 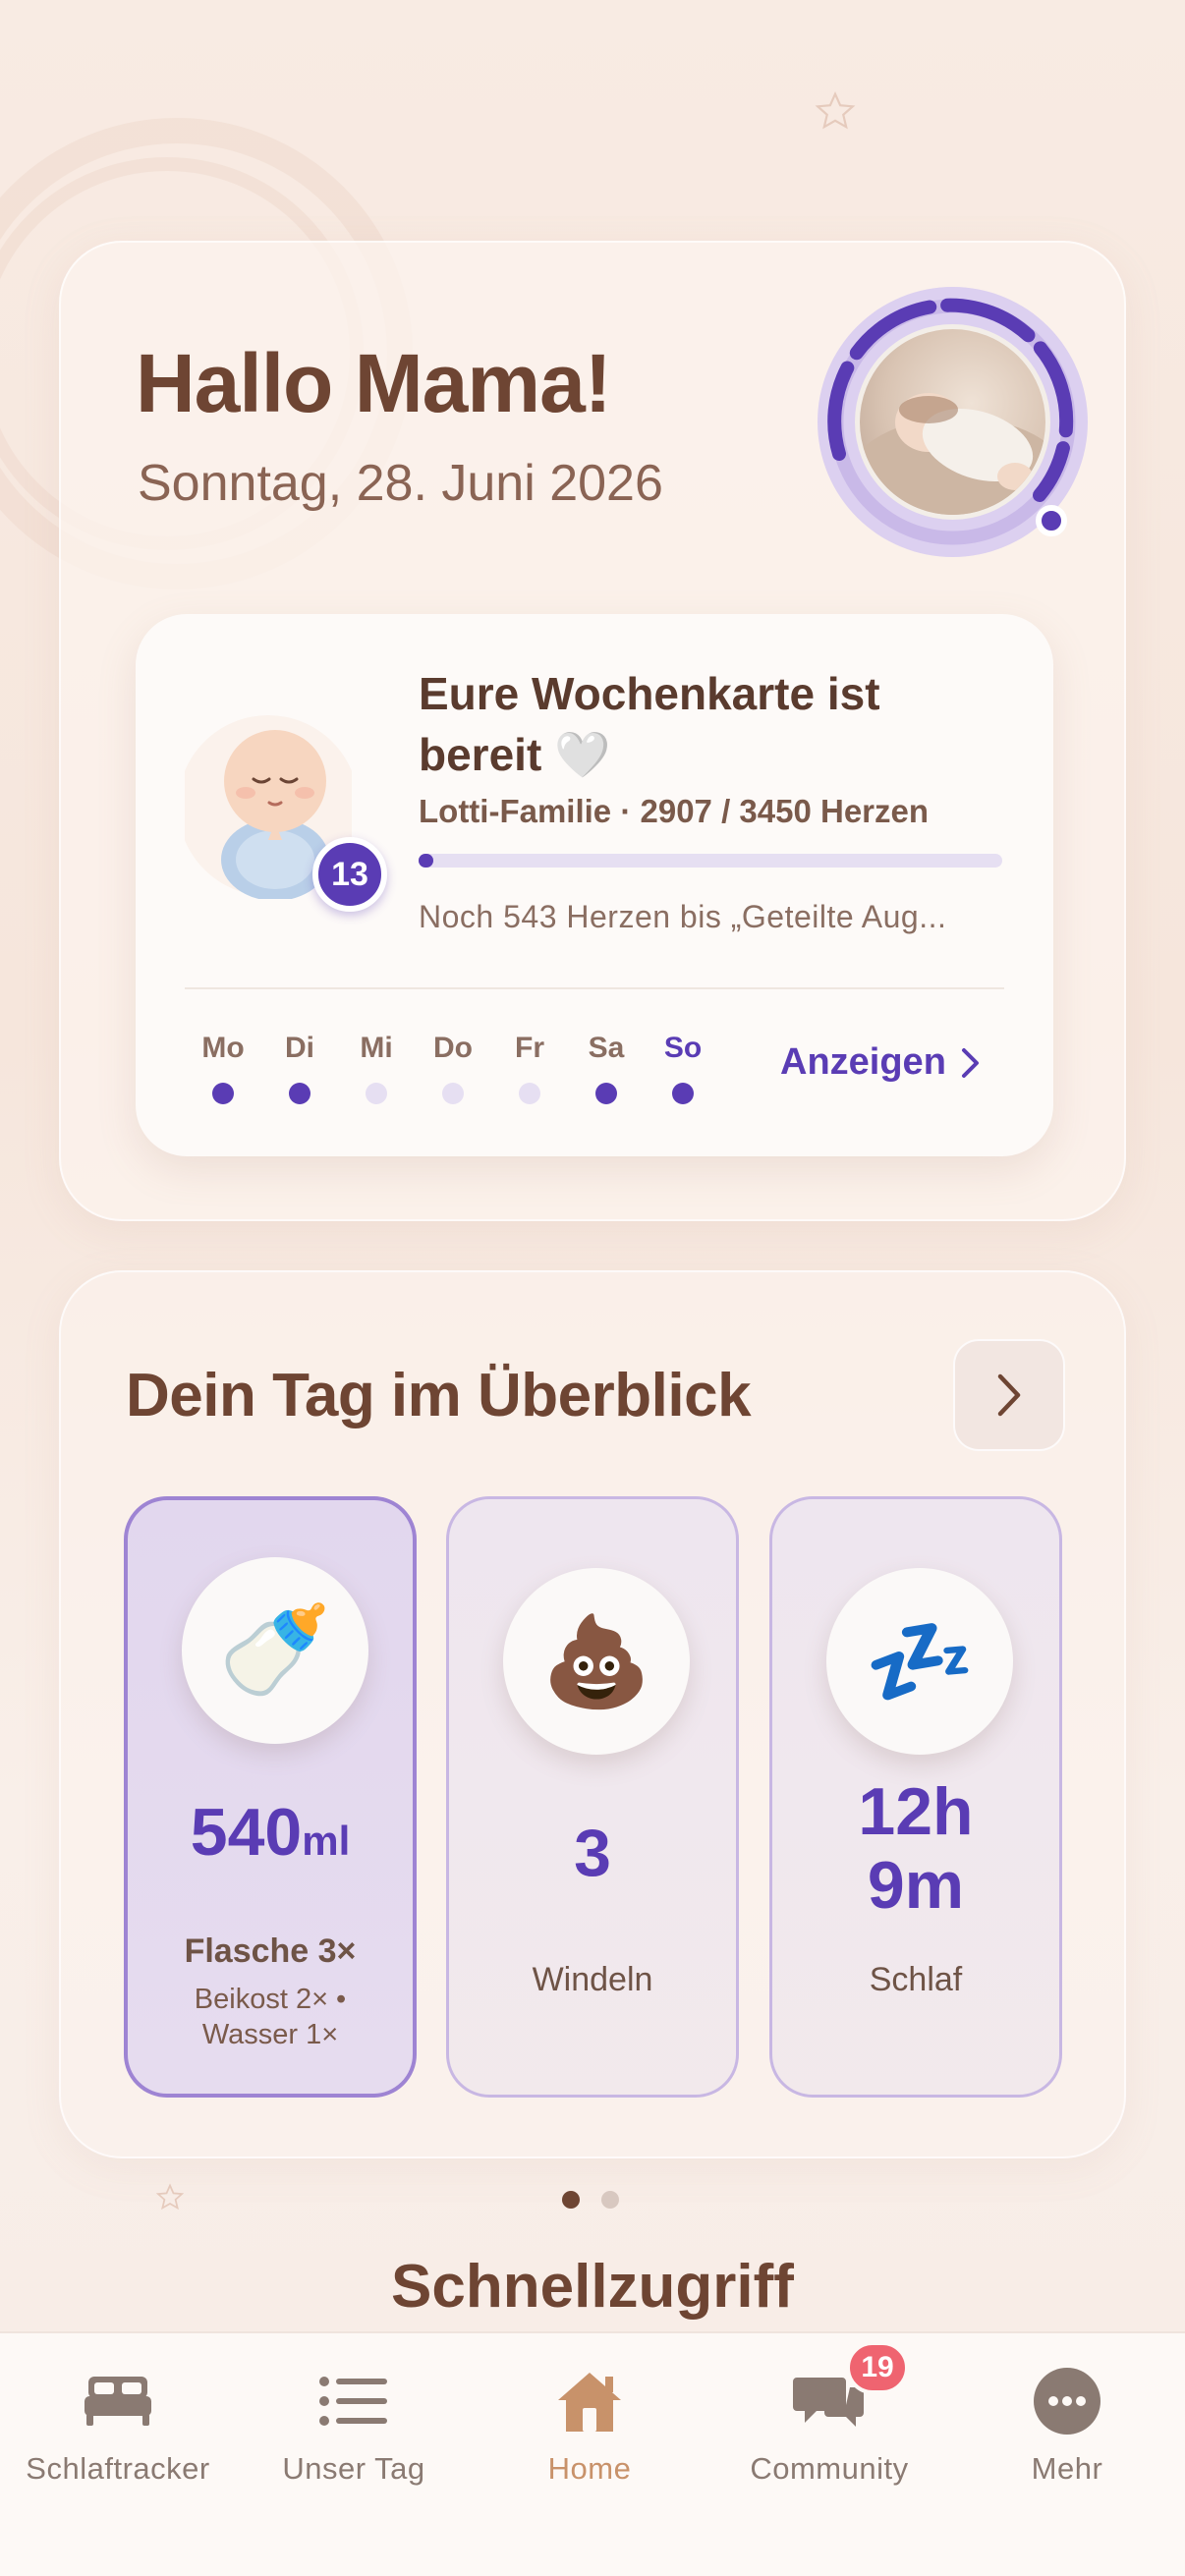 I want to click on zzz-icon: 💤, so click(x=920, y=1661).